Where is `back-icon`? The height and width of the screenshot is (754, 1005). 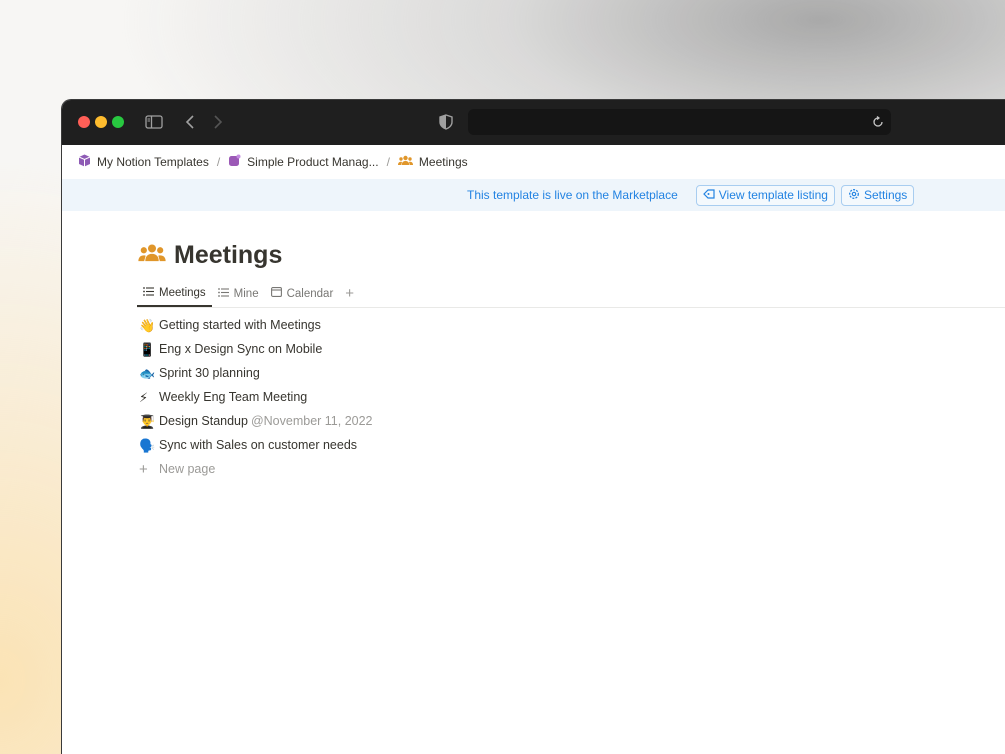
back-icon is located at coordinates (190, 122).